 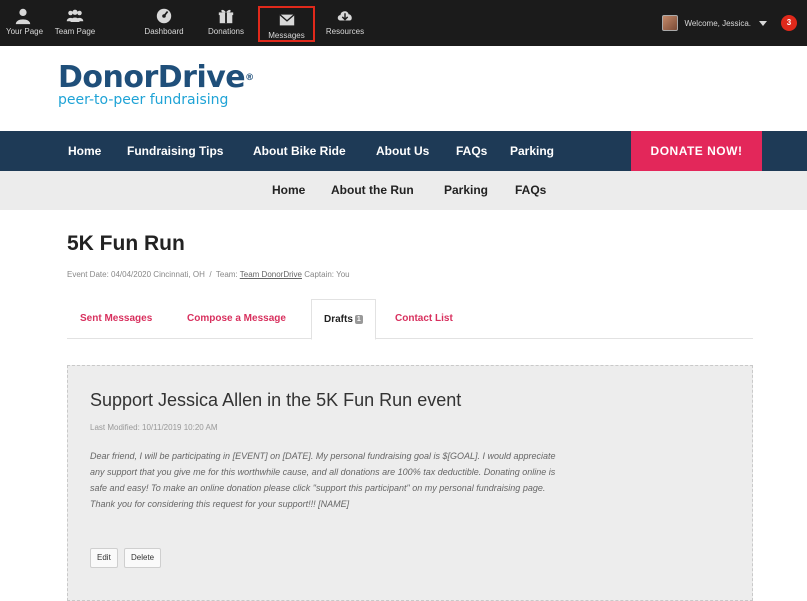 I want to click on chevron-down-icon, so click(x=763, y=23).